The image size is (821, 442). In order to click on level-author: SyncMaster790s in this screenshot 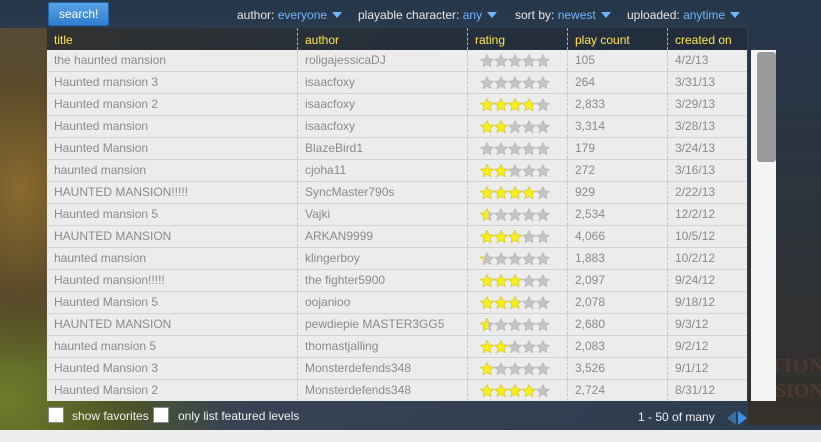, I will do `click(382, 192)`.